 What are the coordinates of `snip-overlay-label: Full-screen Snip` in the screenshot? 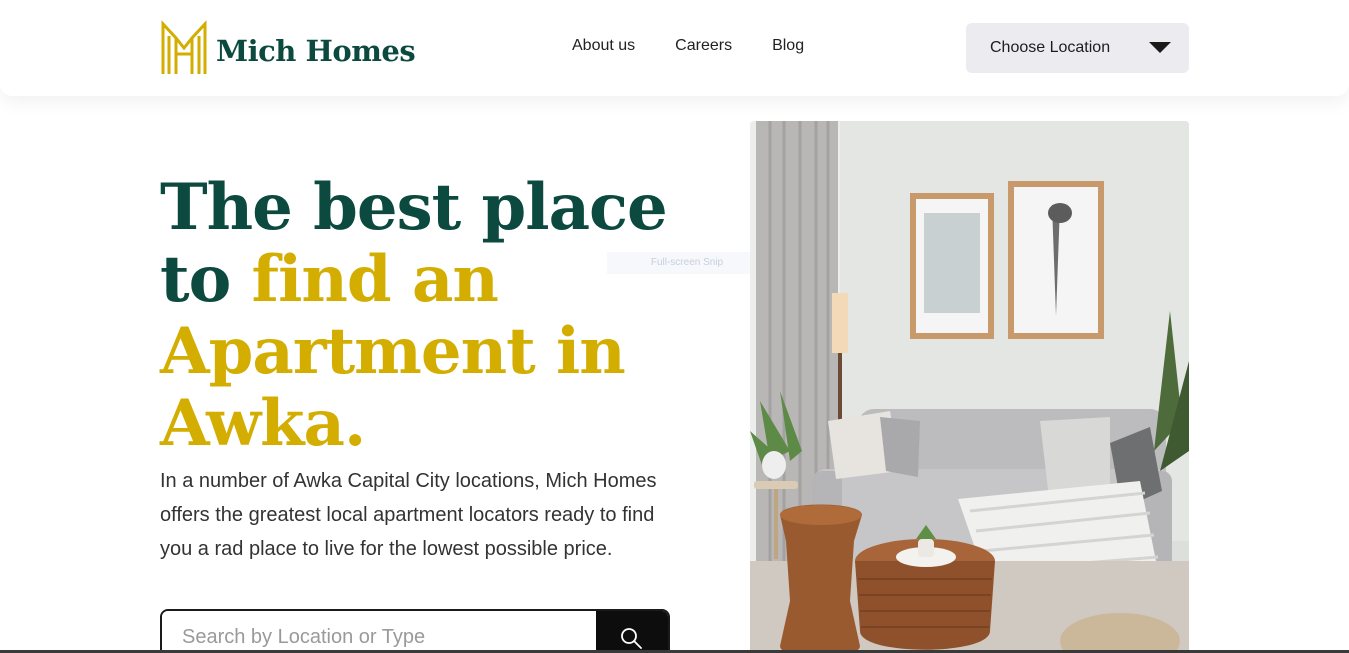 It's located at (687, 263).